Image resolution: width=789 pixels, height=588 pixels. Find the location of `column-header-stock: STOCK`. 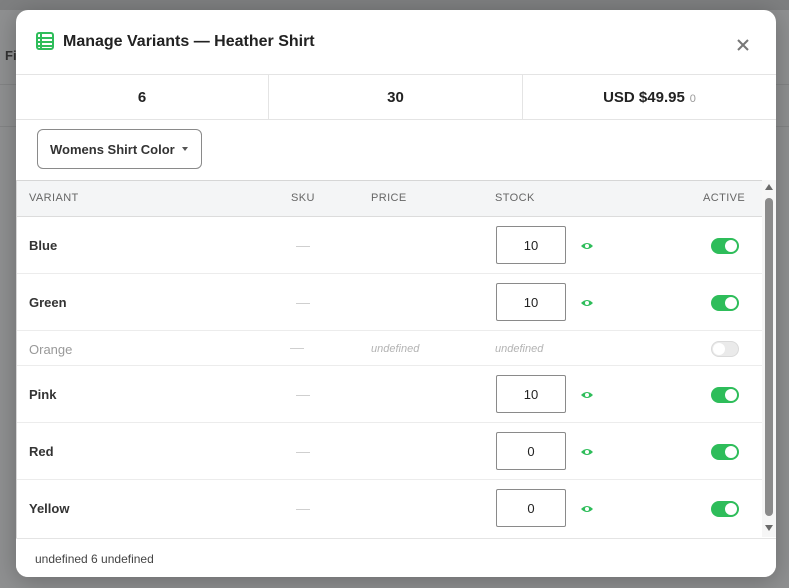

column-header-stock: STOCK is located at coordinates (515, 198).